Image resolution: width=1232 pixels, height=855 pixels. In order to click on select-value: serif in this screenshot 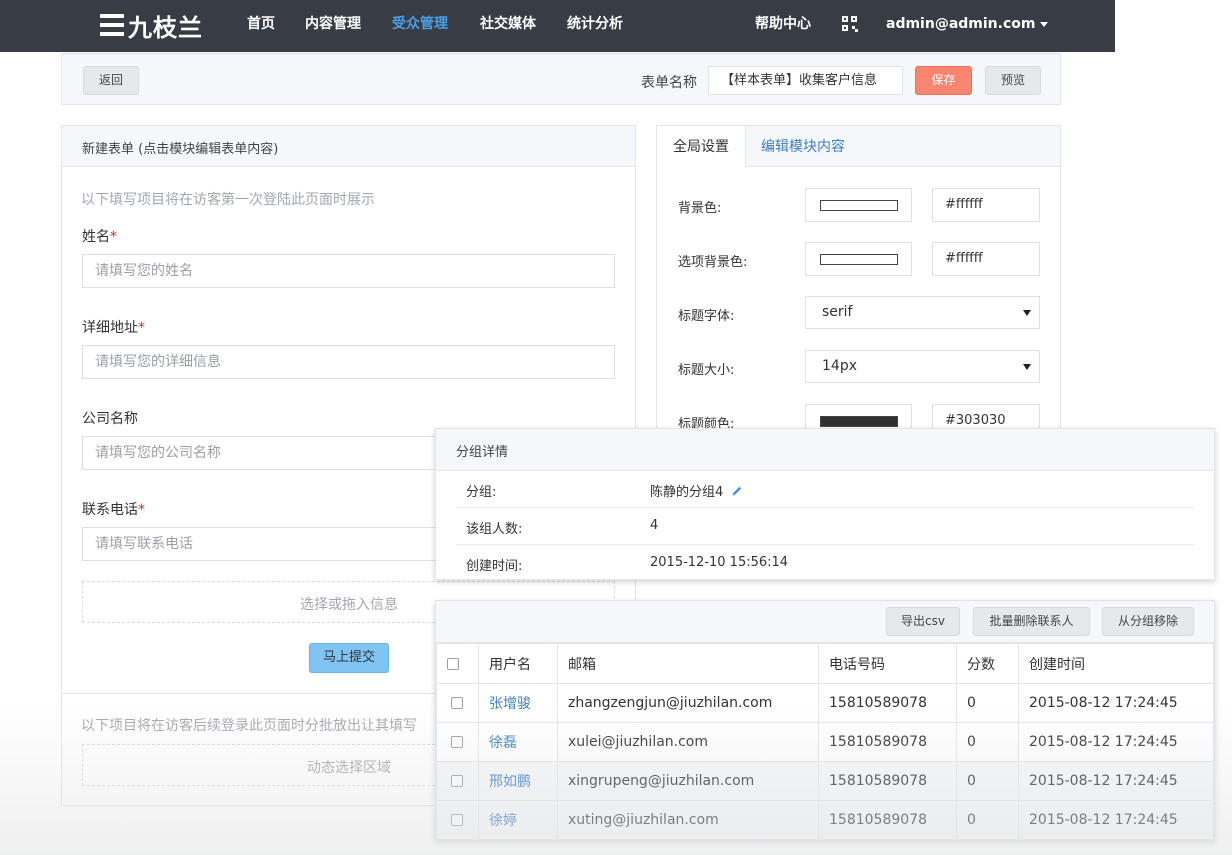, I will do `click(837, 312)`.